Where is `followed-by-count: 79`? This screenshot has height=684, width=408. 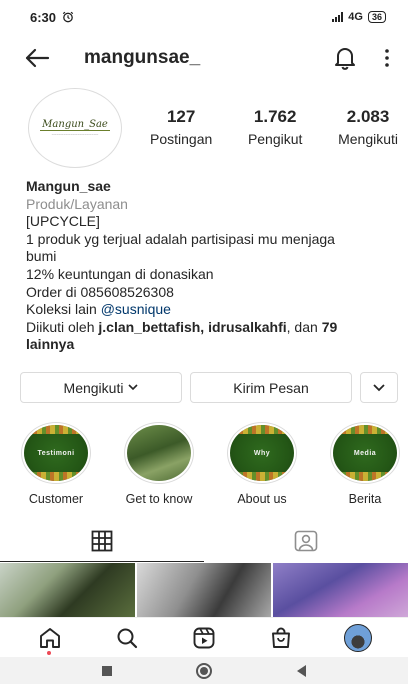 followed-by-count: 79 is located at coordinates (329, 326).